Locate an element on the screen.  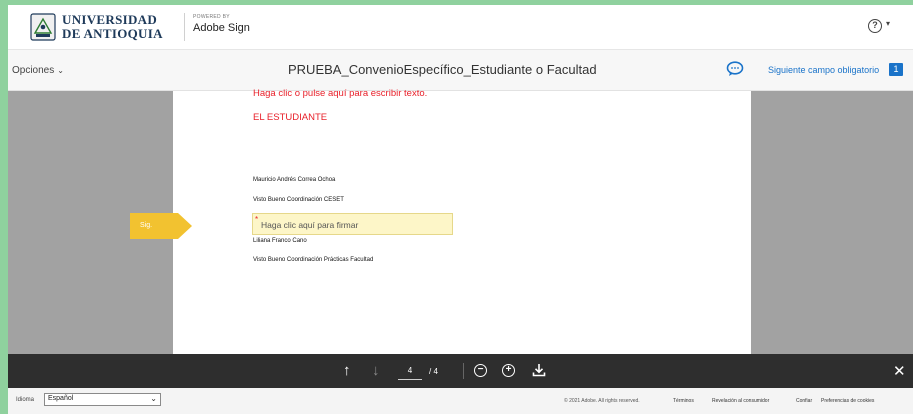
page-navigation-bar: ↑ ↓ / 4 − + ✕ is located at coordinates (460, 371).